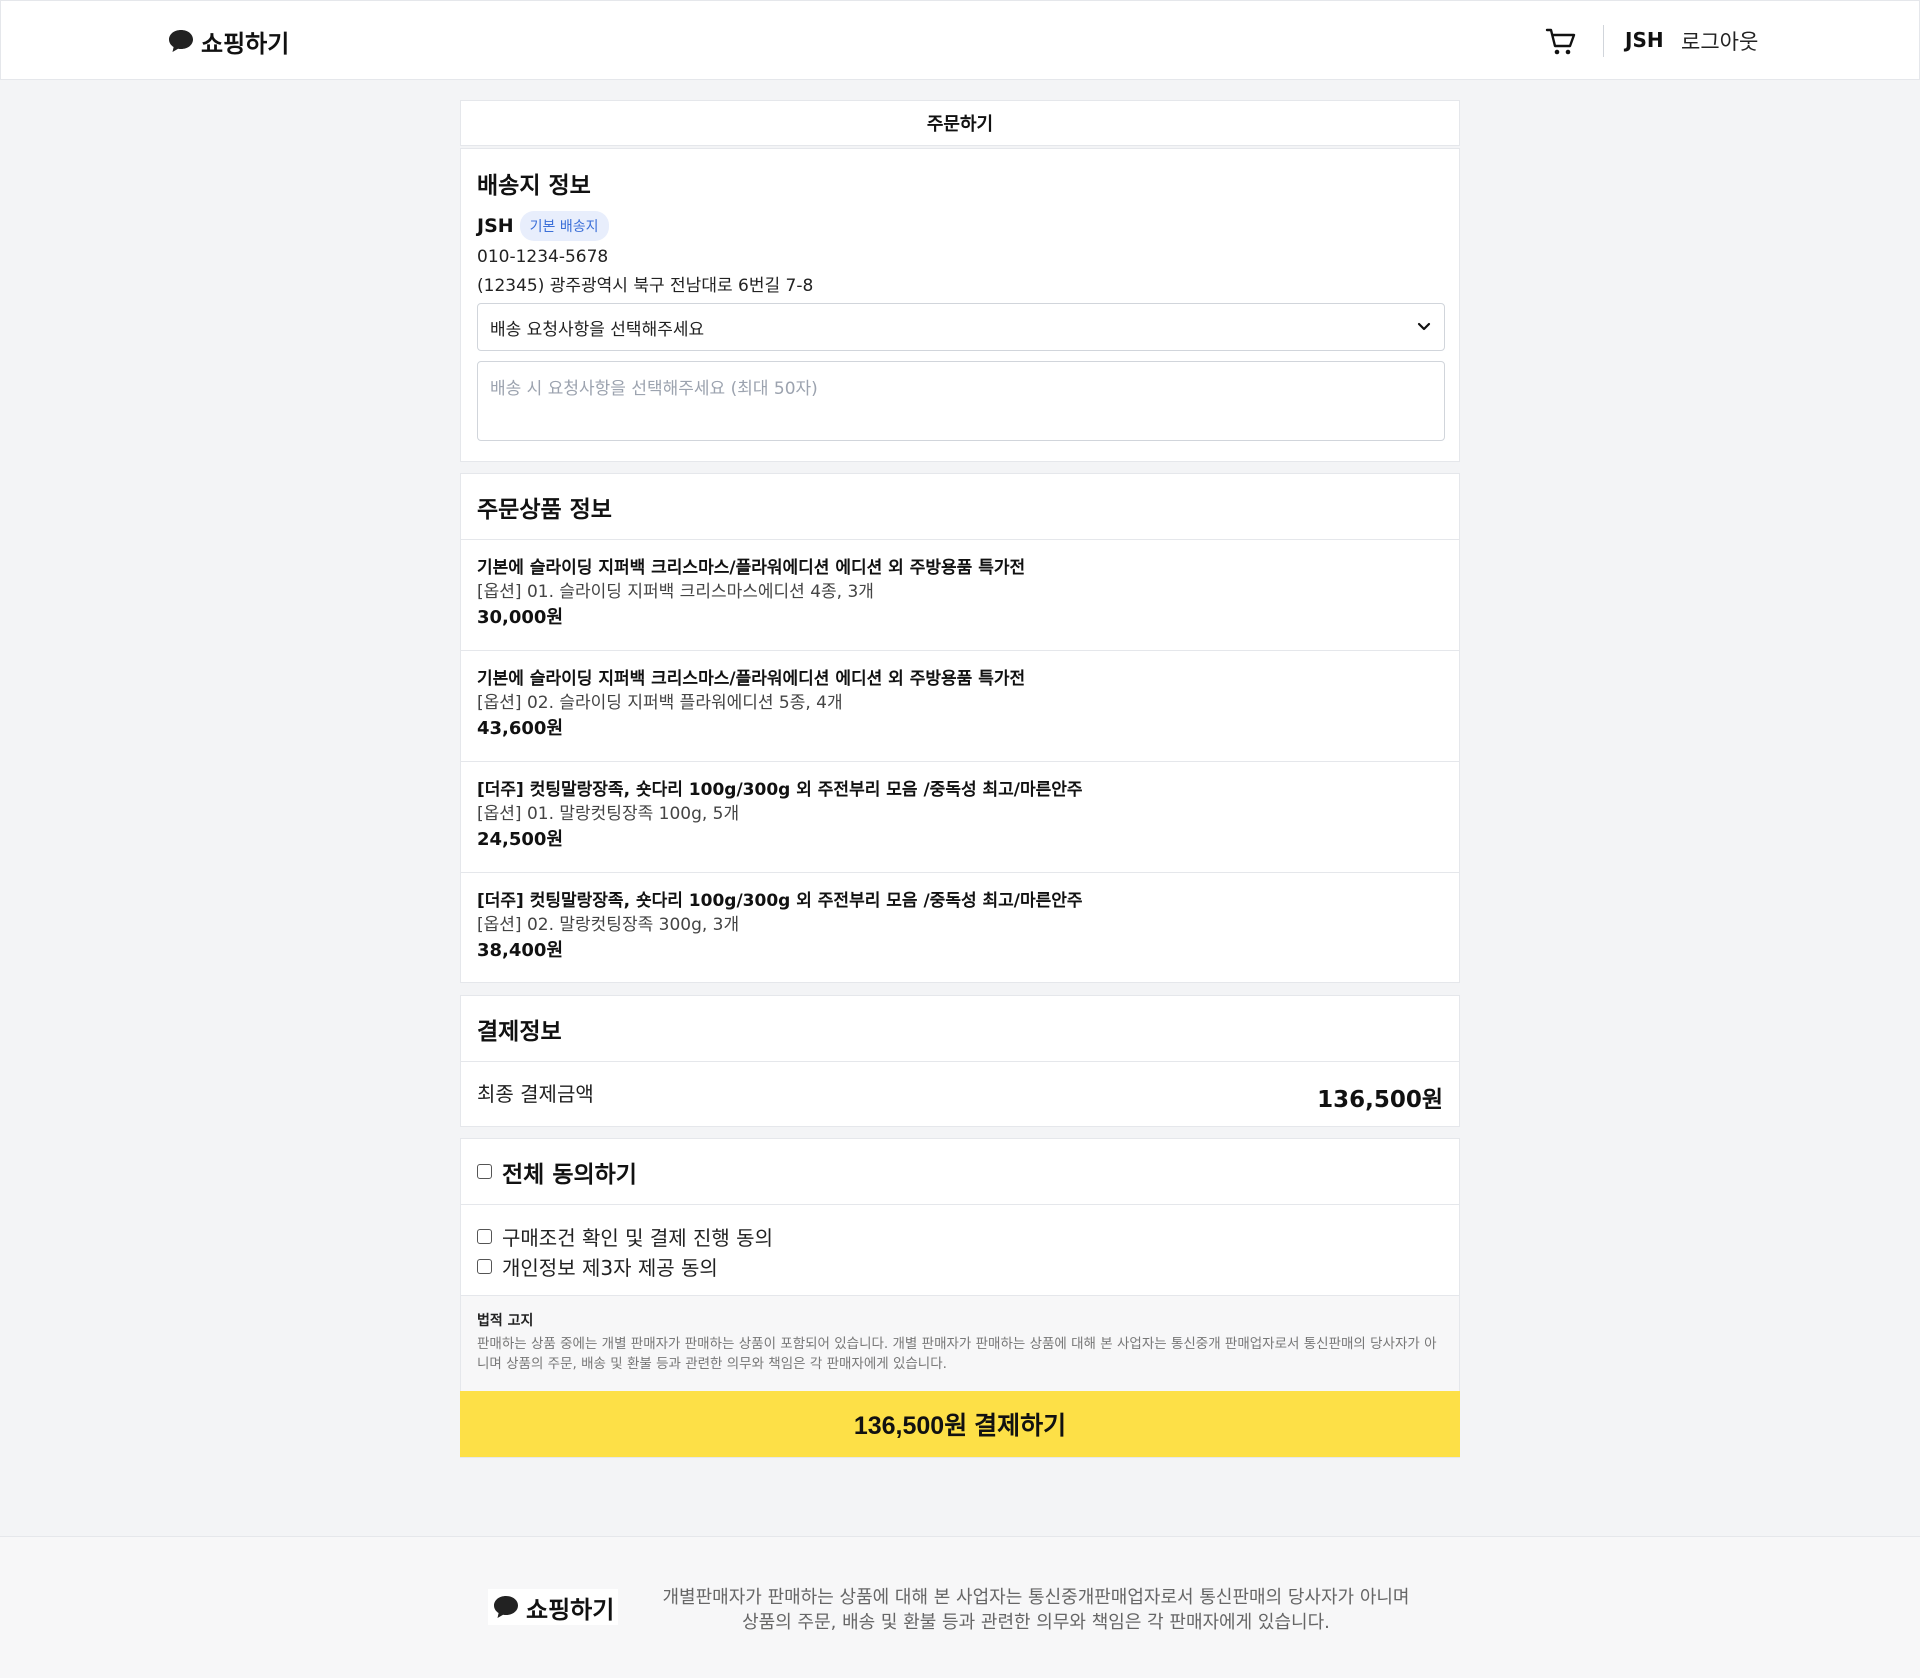 Image resolution: width=1920 pixels, height=1678 pixels. Describe the element at coordinates (543, 257) in the screenshot. I see `recipient-phone: 010-1234-5678` at that location.